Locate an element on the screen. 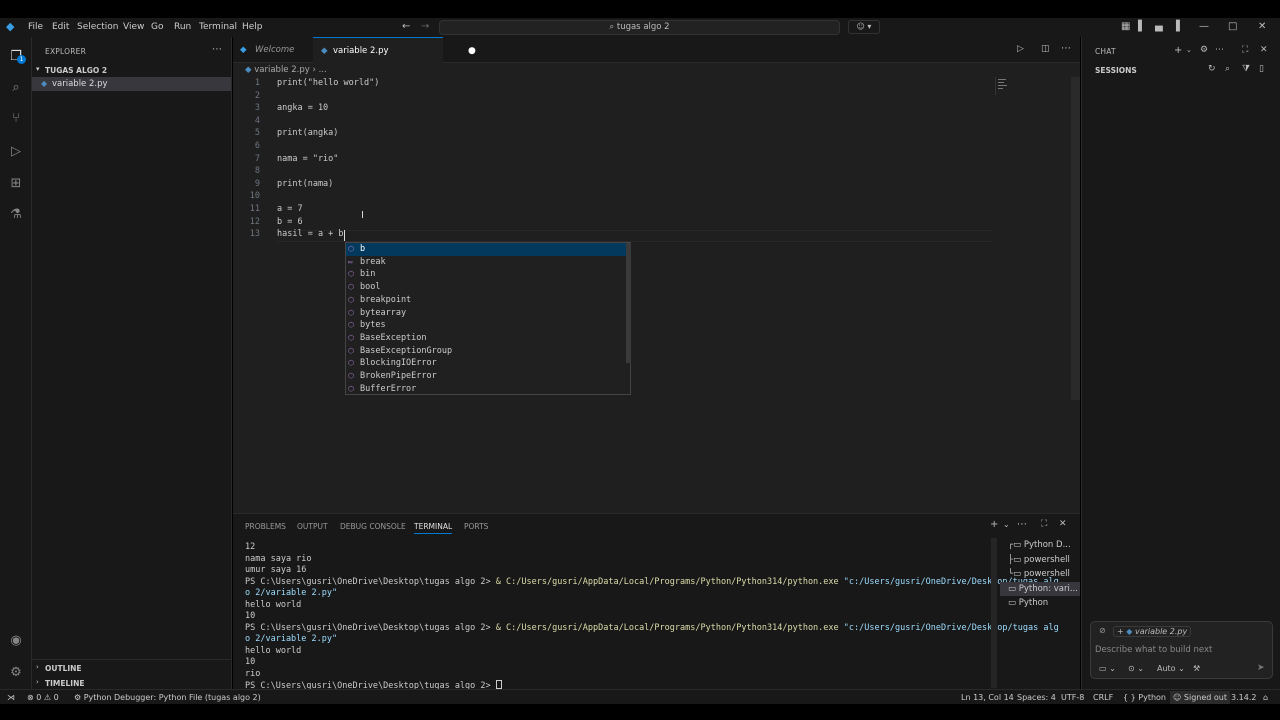 The image size is (1280, 720). model-picker: Auto ⌄ is located at coordinates (1171, 668).